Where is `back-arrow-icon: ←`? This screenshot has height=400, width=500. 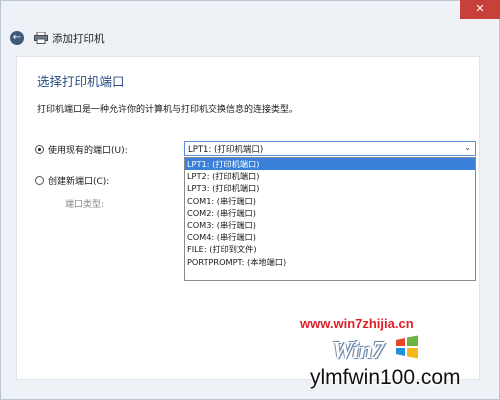 back-arrow-icon: ← is located at coordinates (17, 37).